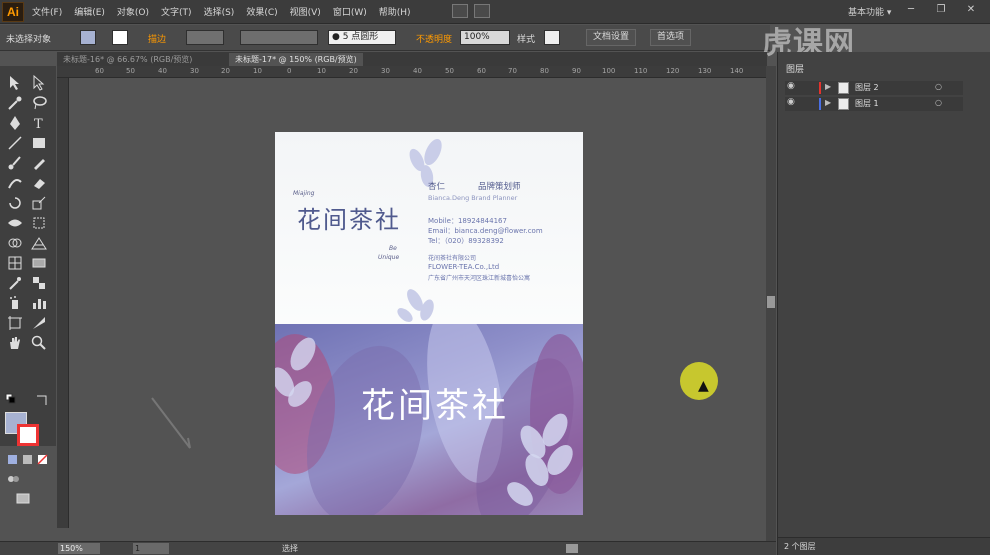  What do you see at coordinates (941, 10) in the screenshot?
I see `restore-button: ❐` at bounding box center [941, 10].